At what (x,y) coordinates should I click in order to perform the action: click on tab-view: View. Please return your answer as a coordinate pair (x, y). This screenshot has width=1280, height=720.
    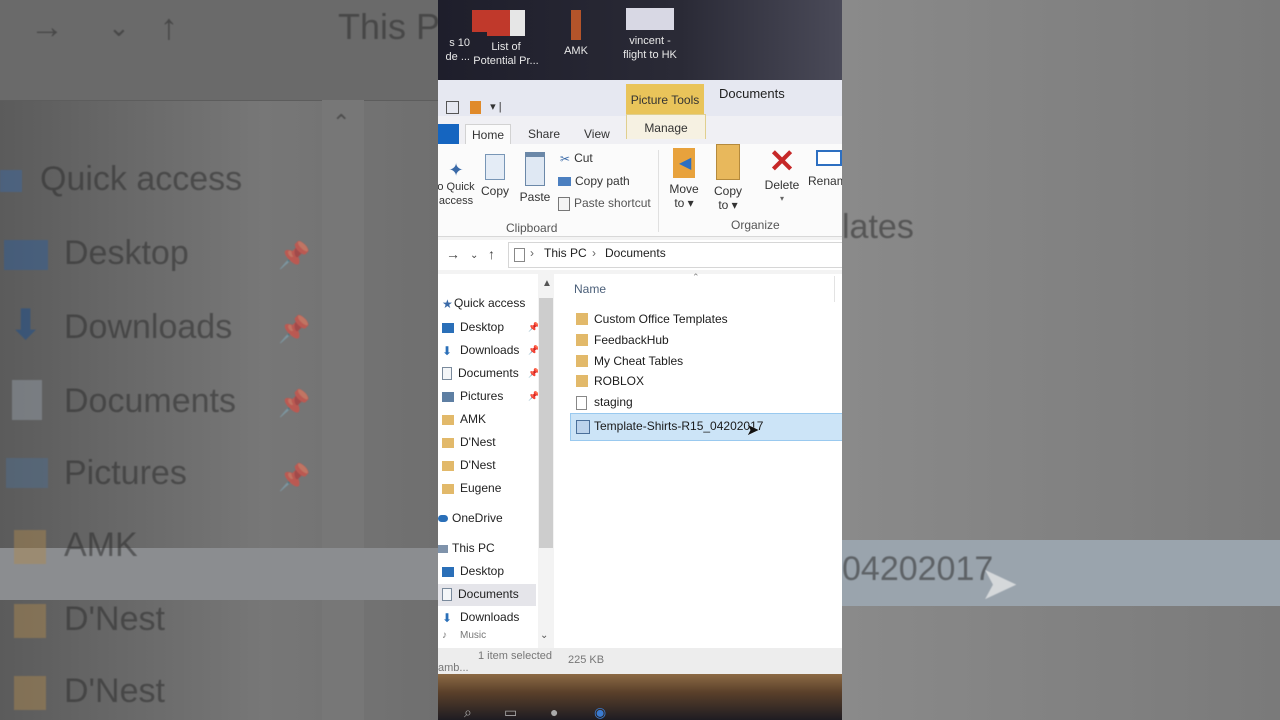
    Looking at the image, I should click on (597, 134).